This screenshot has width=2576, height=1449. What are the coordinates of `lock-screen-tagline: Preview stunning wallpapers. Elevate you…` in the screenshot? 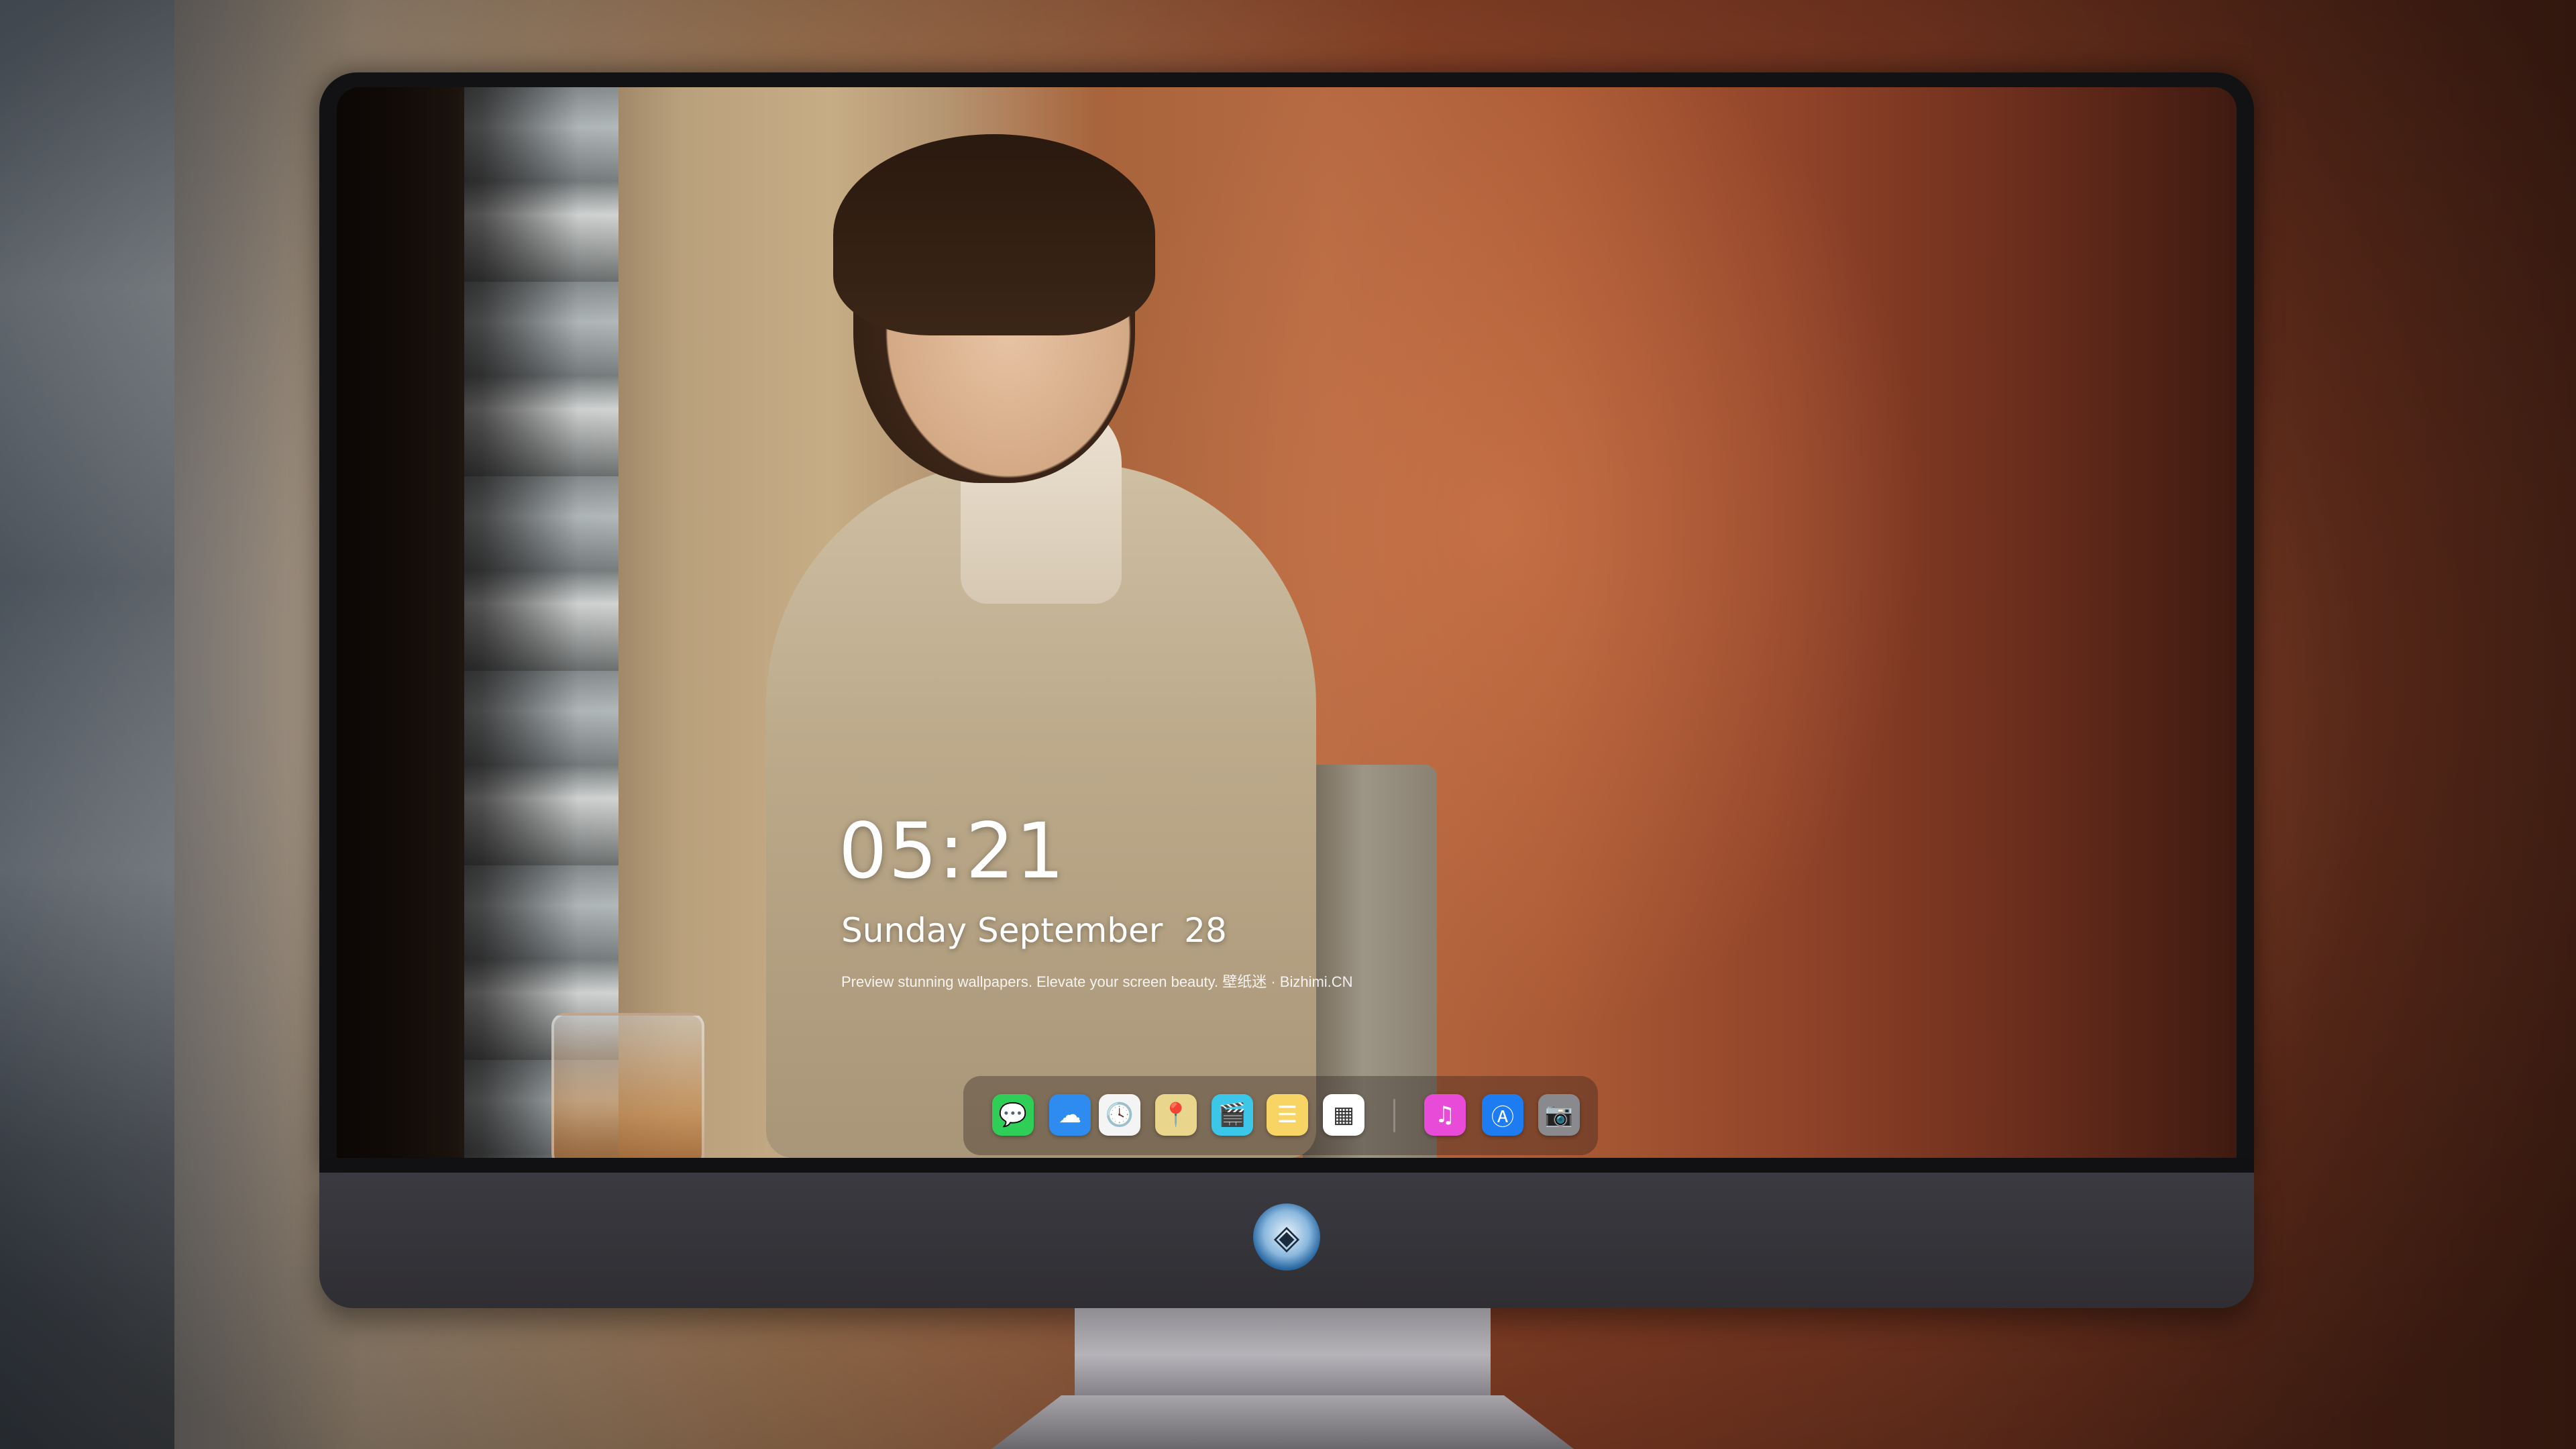 It's located at (1097, 981).